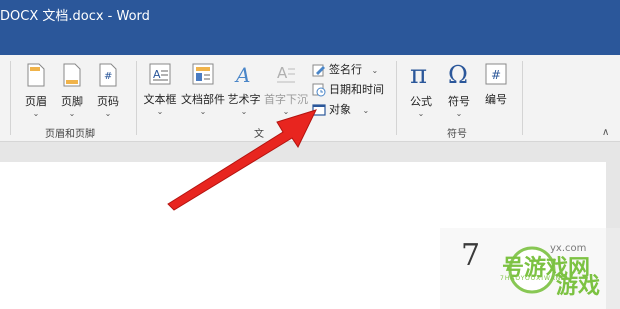 Image resolution: width=620 pixels, height=309 pixels. What do you see at coordinates (160, 99) in the screenshot?
I see `text-box-label: 文本框` at bounding box center [160, 99].